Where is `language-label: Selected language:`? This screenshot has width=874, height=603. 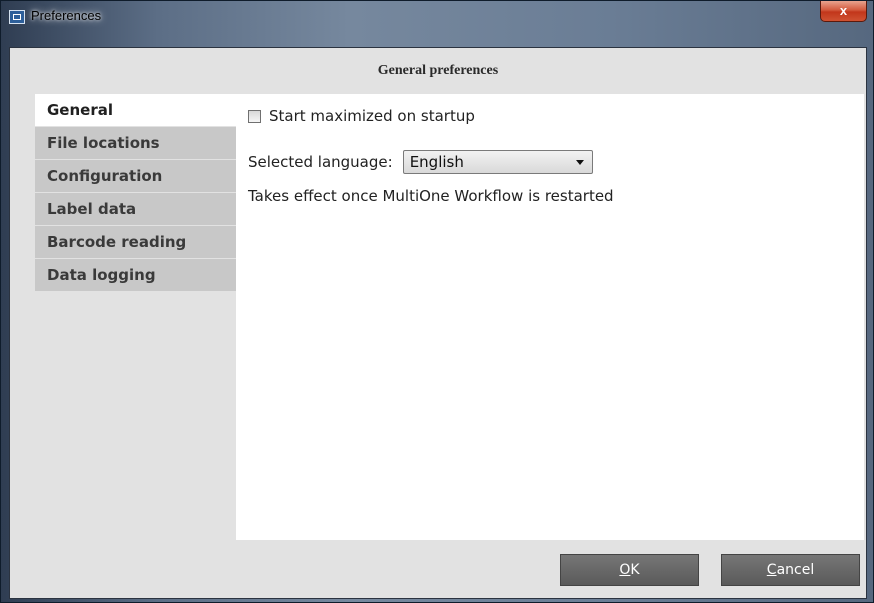
language-label: Selected language: is located at coordinates (320, 162).